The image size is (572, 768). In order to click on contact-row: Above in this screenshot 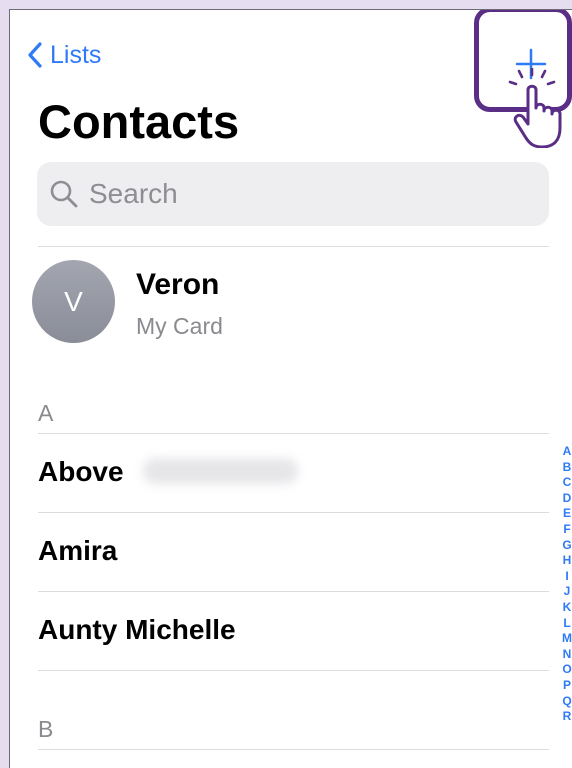, I will do `click(81, 472)`.